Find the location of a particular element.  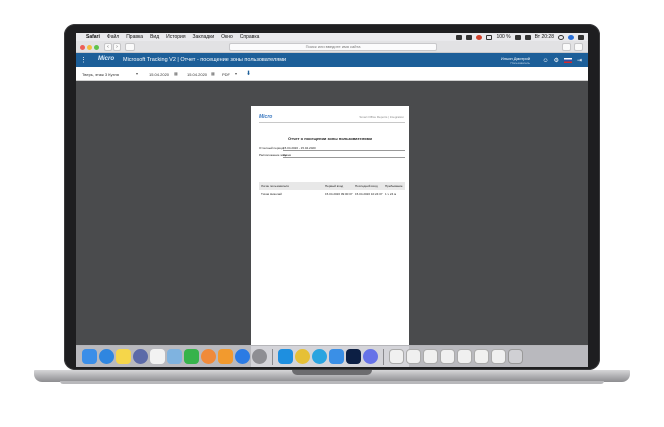

browser-toolbar: ‹ › Поиск или введите имя сайта is located at coordinates (332, 47).